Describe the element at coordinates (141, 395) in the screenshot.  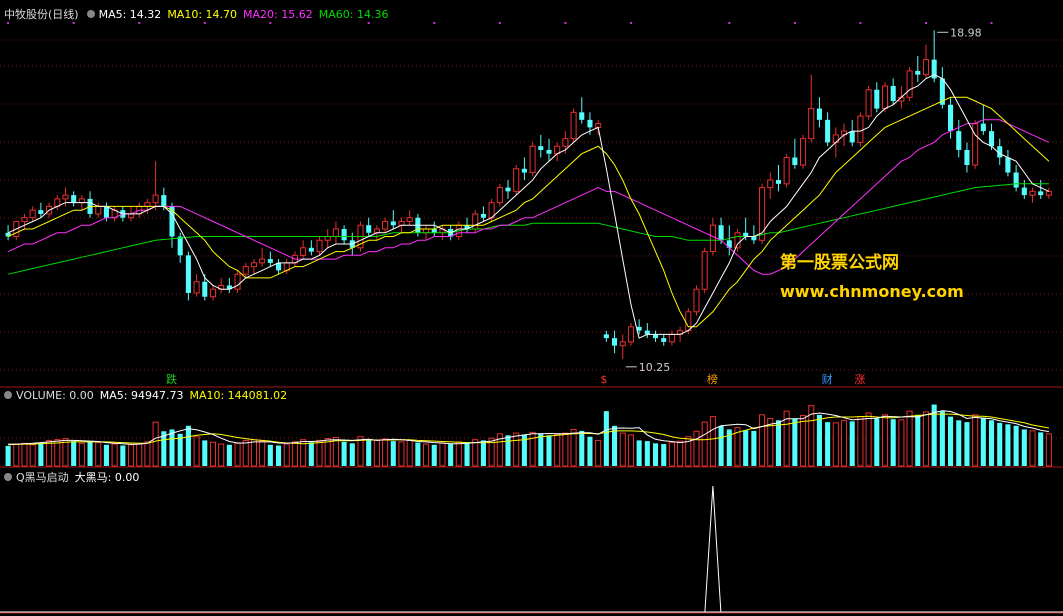
I see `volume-ma5-label: MA5: 94947.73` at that location.